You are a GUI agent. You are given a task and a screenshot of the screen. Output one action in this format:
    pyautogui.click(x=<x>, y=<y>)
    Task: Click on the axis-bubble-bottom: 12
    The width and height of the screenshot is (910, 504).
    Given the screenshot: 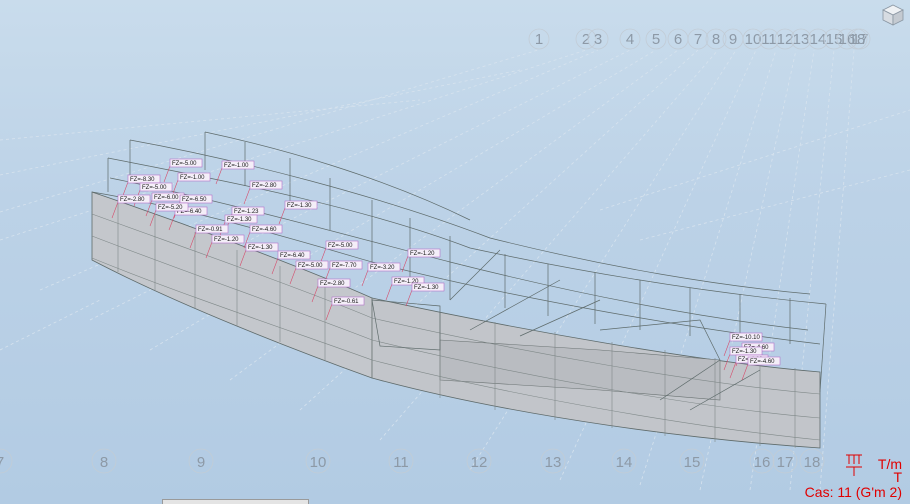 What is the action you would take?
    pyautogui.click(x=479, y=461)
    